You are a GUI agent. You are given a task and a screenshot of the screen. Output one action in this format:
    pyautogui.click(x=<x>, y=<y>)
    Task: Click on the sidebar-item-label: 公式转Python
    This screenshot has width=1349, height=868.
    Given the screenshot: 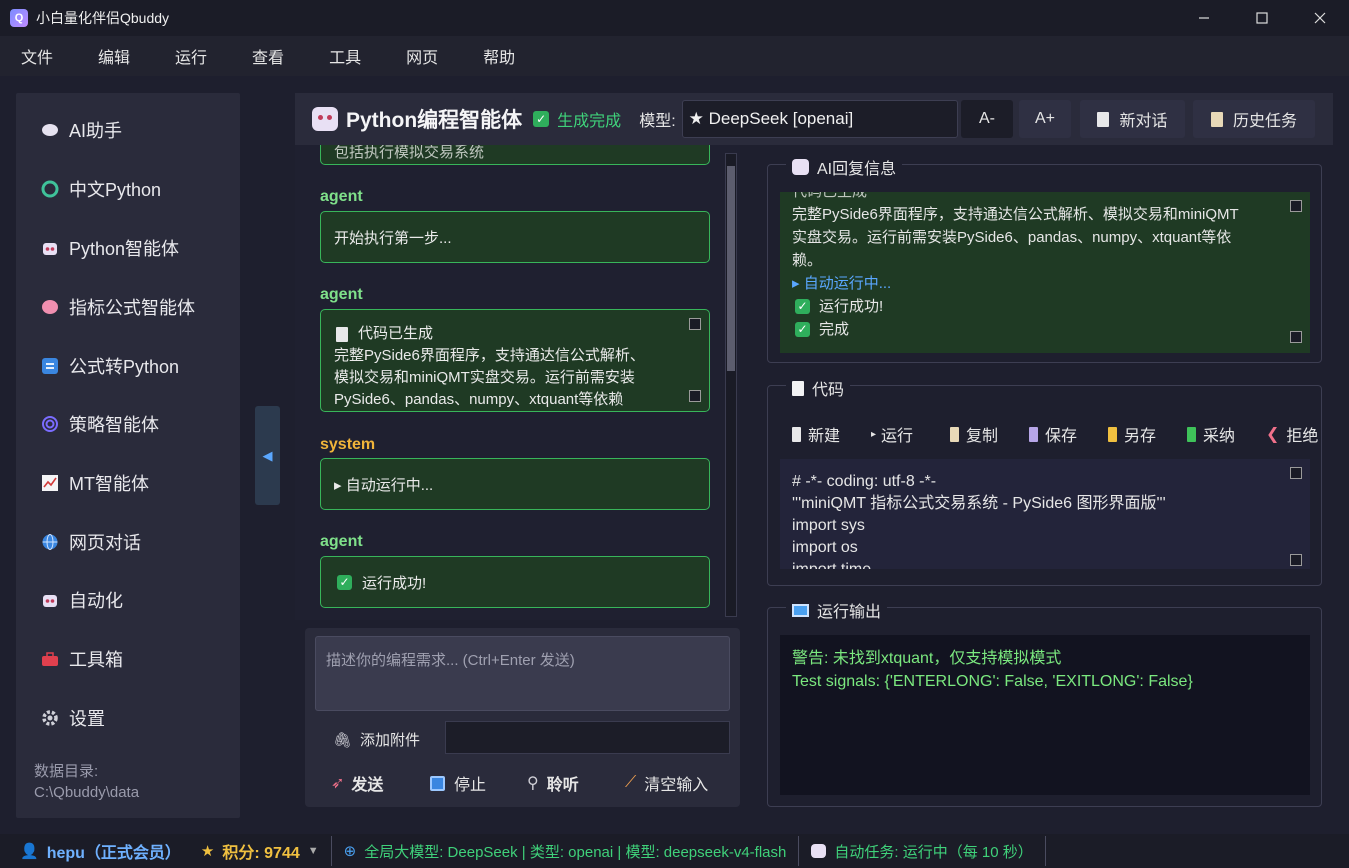 What is the action you would take?
    pyautogui.click(x=124, y=367)
    